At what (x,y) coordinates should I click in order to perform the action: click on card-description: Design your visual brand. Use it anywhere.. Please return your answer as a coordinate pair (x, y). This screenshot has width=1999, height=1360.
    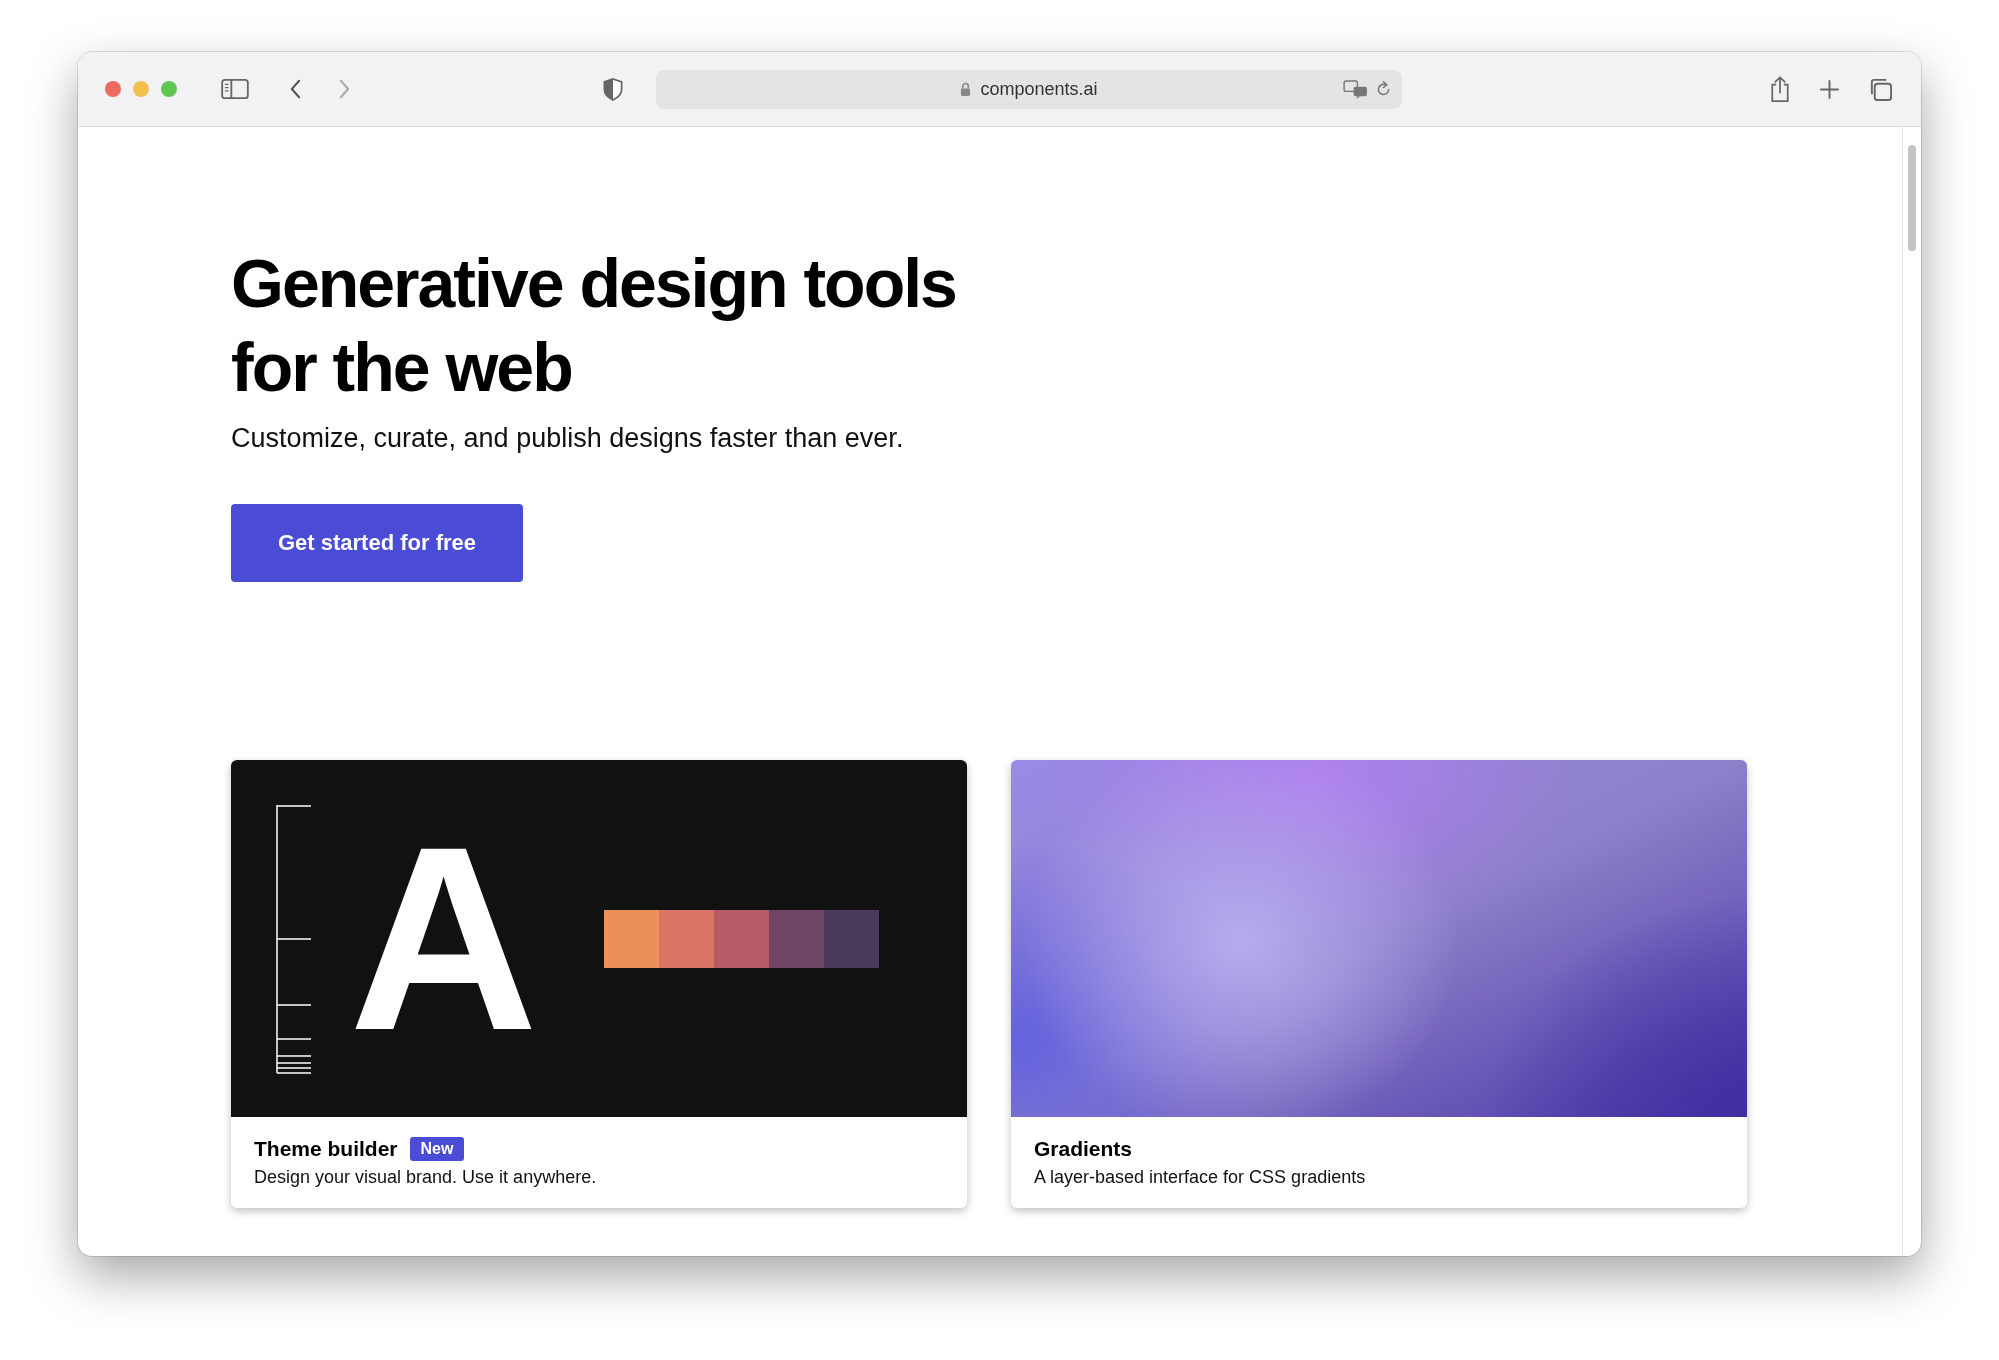
    Looking at the image, I should click on (426, 1177).